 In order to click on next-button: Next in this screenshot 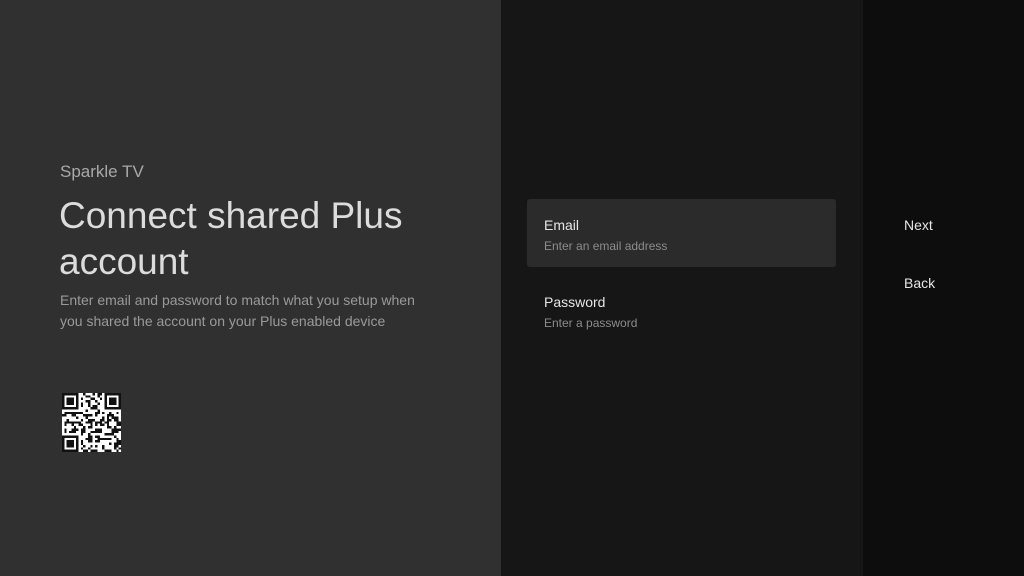, I will do `click(918, 225)`.